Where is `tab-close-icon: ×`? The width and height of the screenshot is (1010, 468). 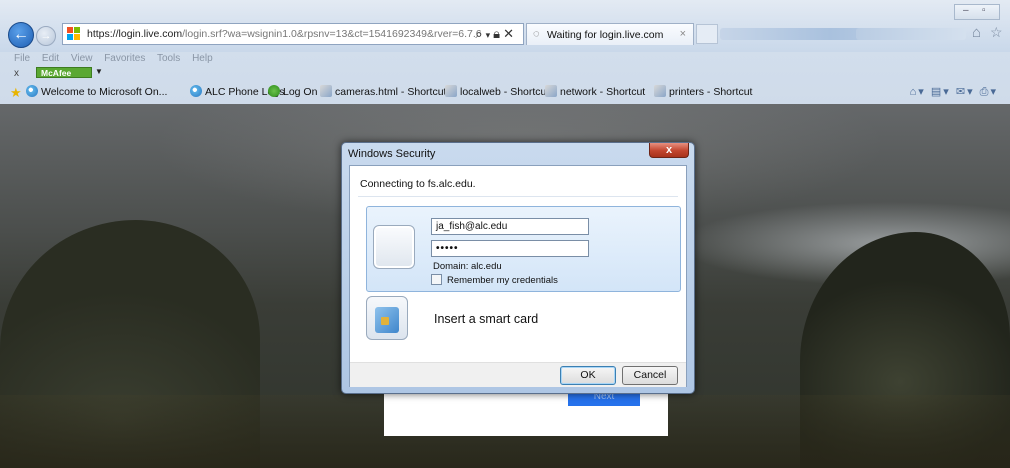
tab-close-icon: × is located at coordinates (683, 34).